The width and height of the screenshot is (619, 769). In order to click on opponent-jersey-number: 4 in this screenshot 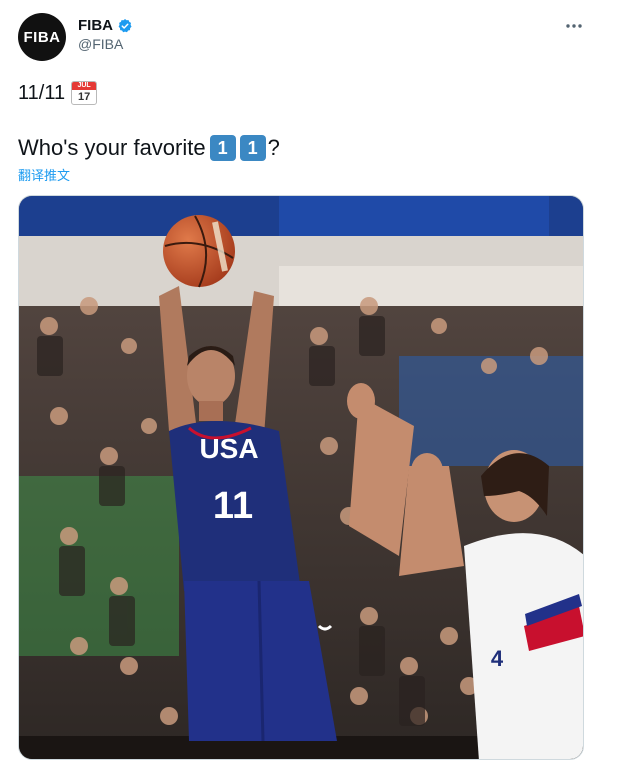, I will do `click(497, 658)`.